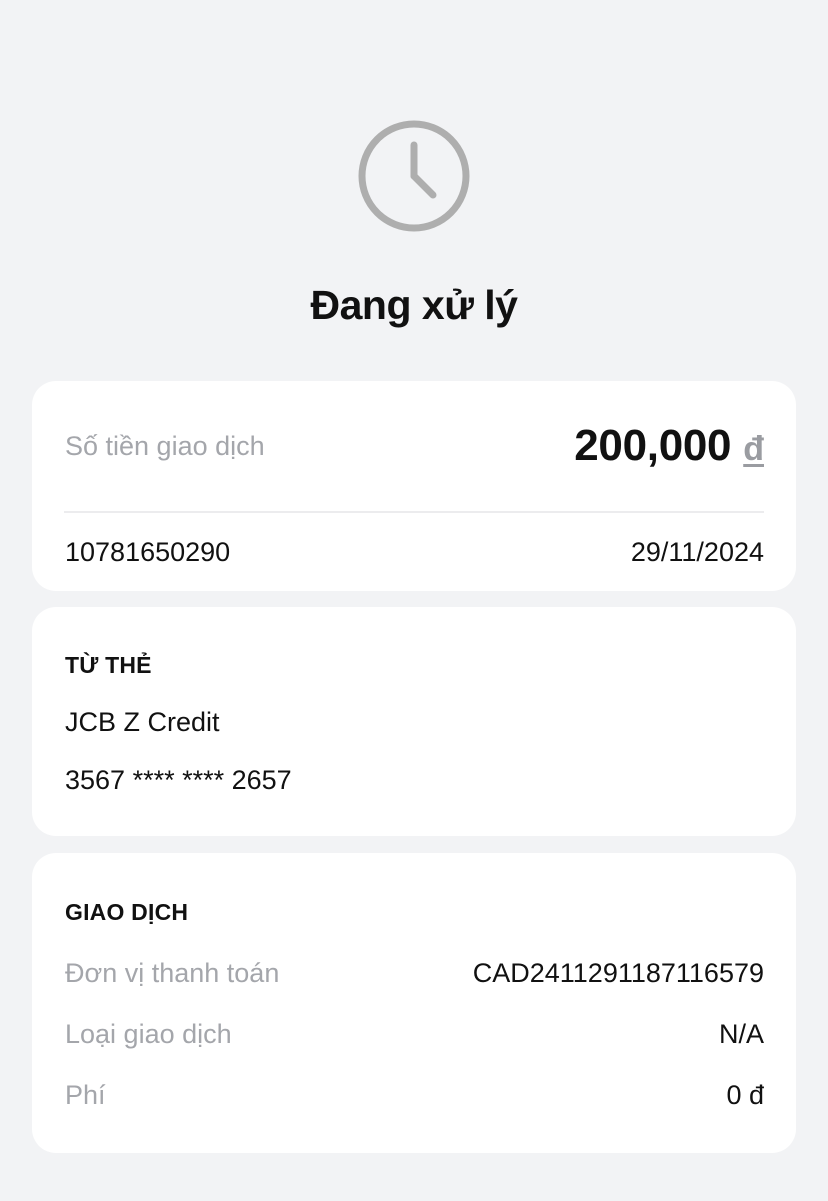 Image resolution: width=828 pixels, height=1201 pixels. I want to click on divider, so click(414, 512).